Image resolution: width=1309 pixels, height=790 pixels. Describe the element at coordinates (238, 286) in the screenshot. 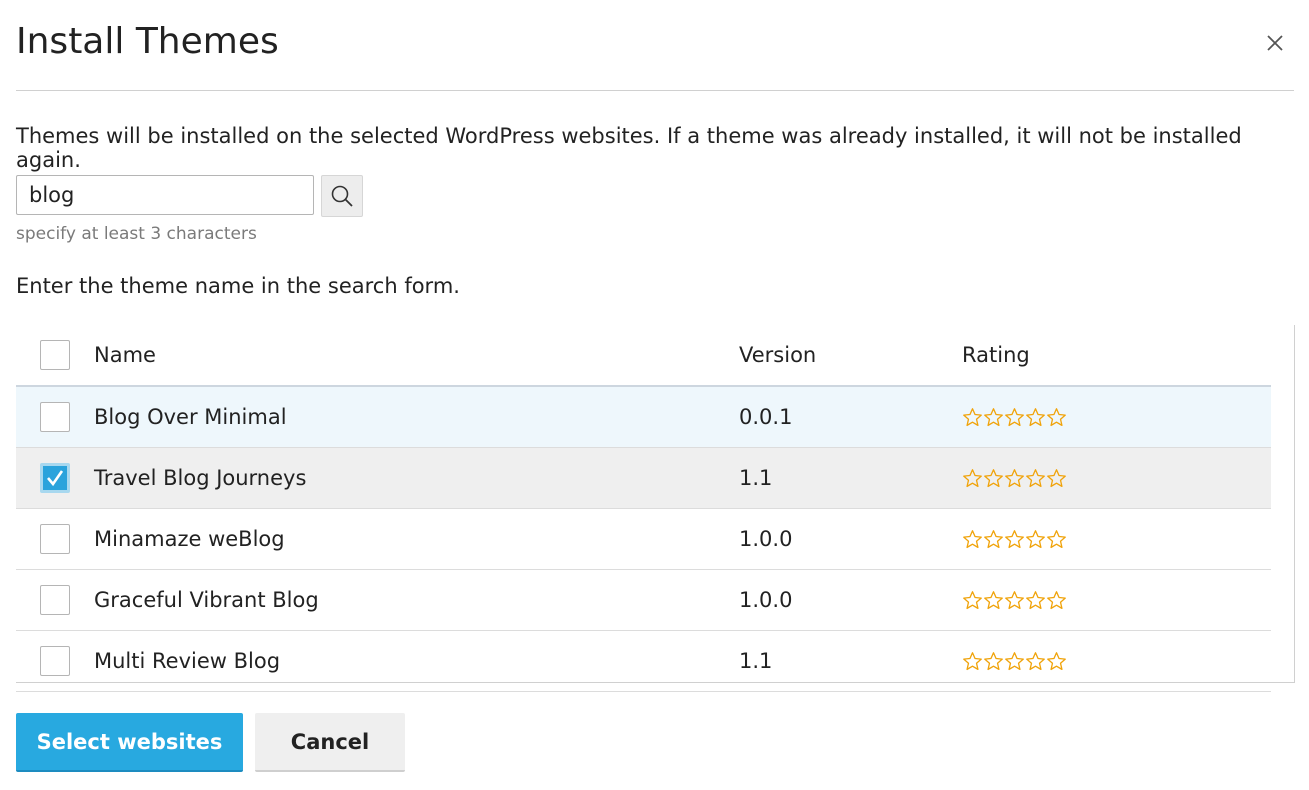

I see `info-text: Enter the theme name in the search form.` at that location.